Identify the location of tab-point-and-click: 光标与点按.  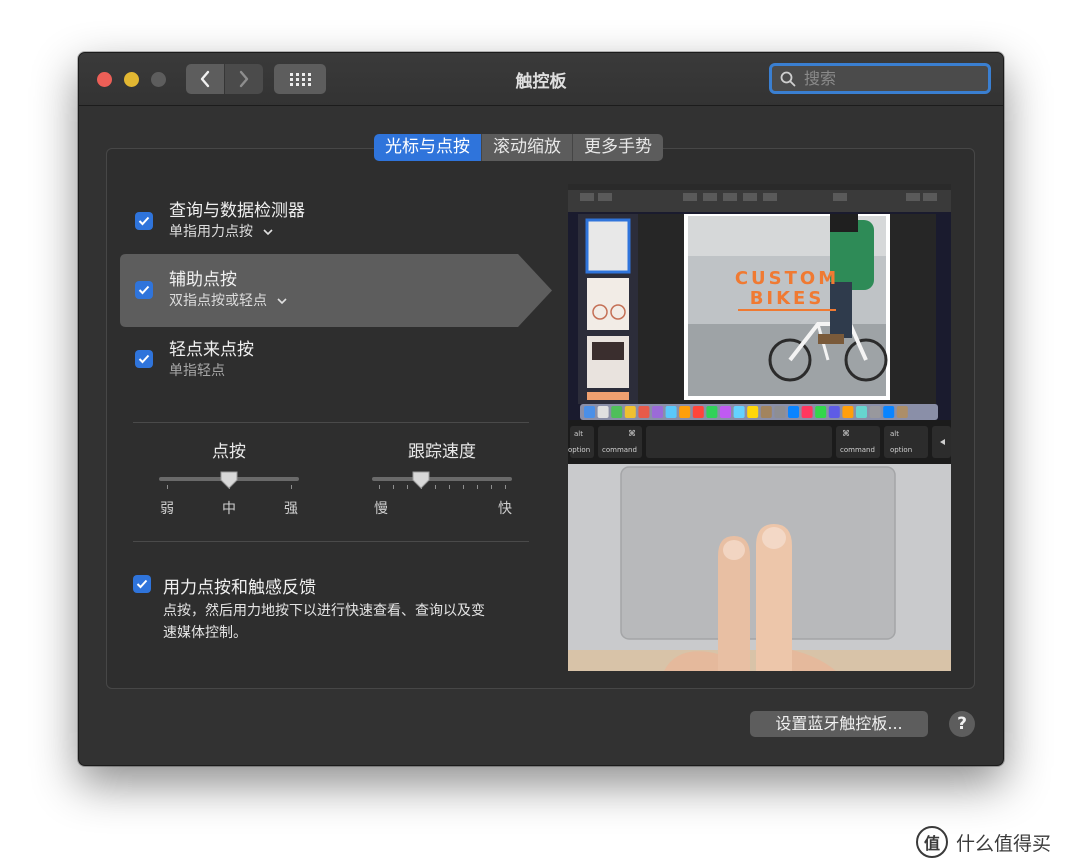
(428, 147).